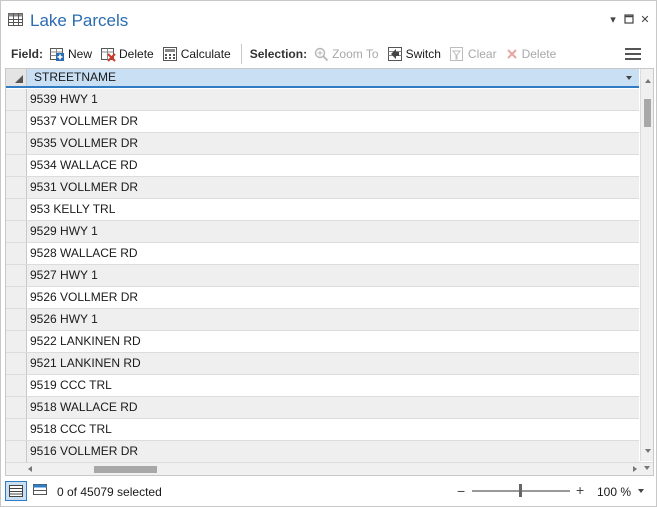 Image resolution: width=657 pixels, height=507 pixels. What do you see at coordinates (629, 78) in the screenshot?
I see `column-dropdown-icon` at bounding box center [629, 78].